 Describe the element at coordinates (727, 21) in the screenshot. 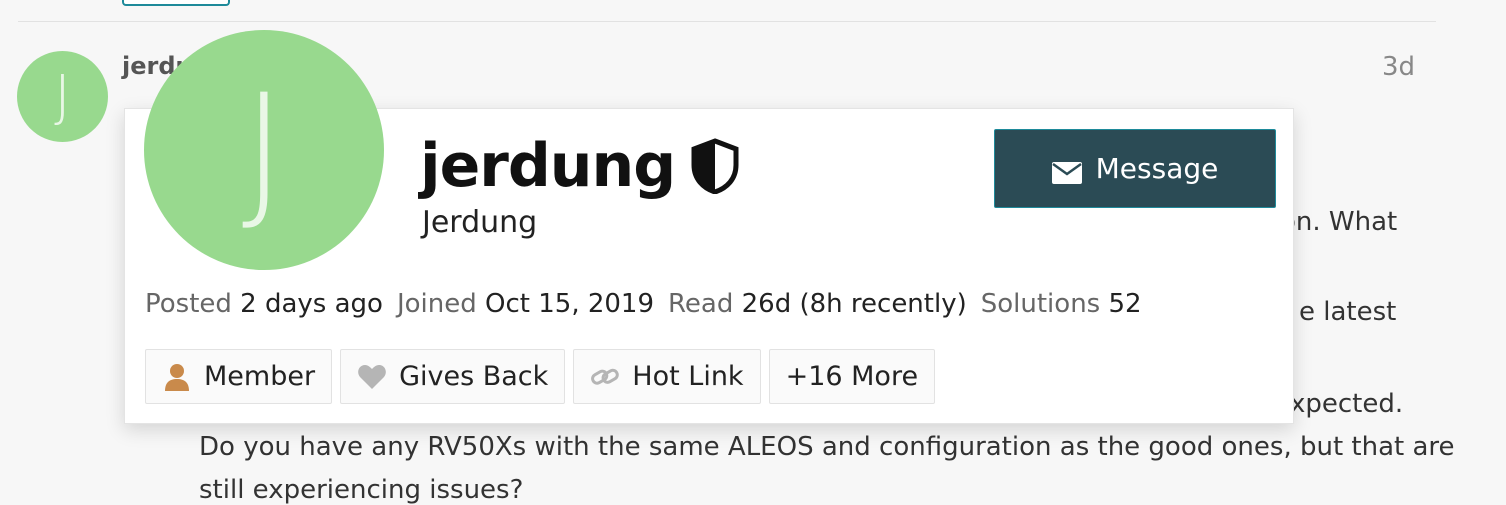

I see `divider` at that location.